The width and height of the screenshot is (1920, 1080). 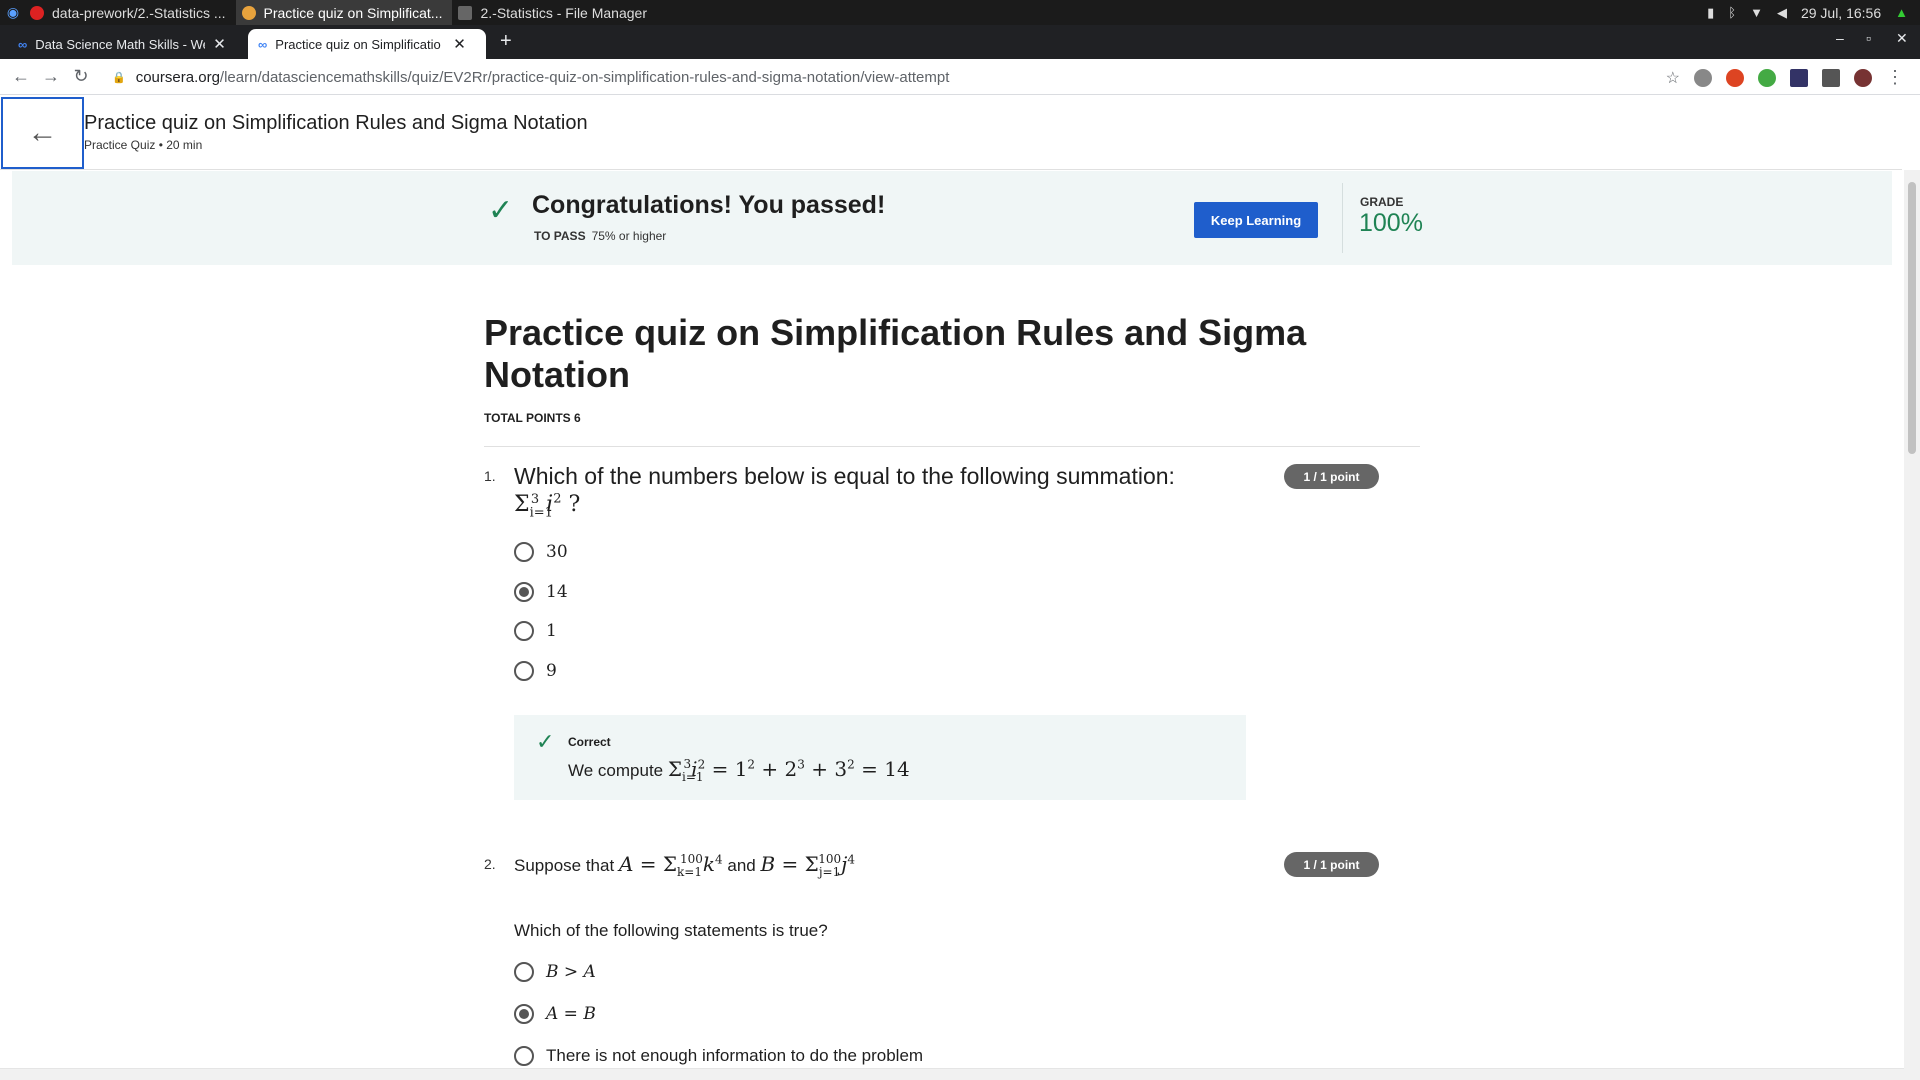 I want to click on feedback-explanation: We compute Σi=13i2 = 12 + 23 + 32 = 14, so click(x=739, y=770).